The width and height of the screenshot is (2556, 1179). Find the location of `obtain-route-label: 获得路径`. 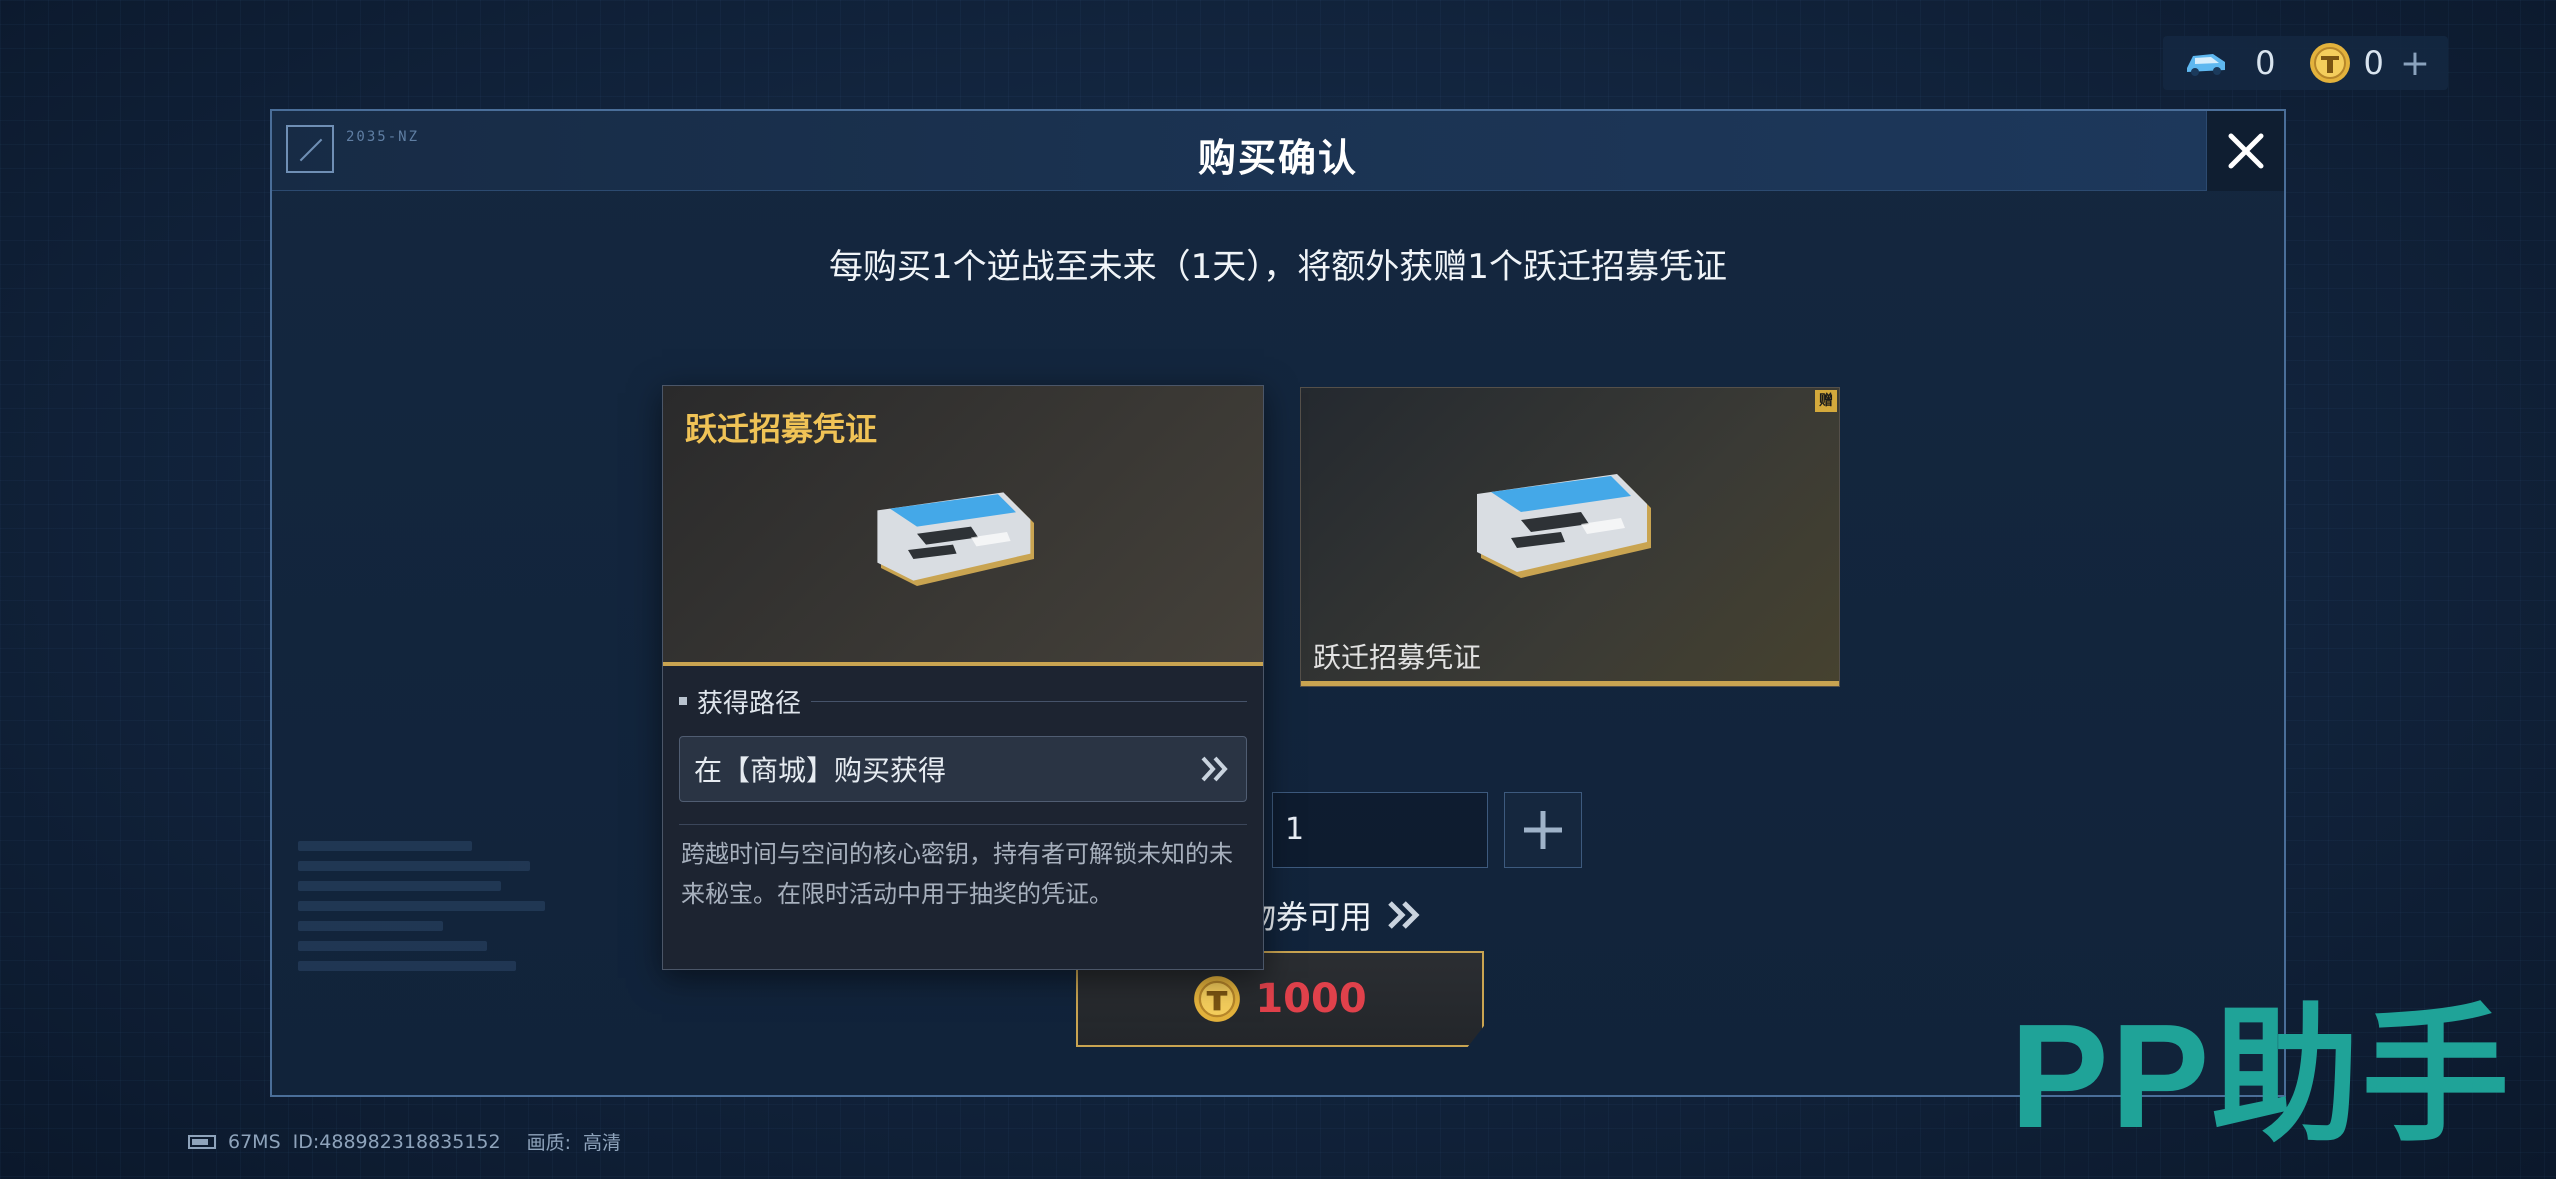

obtain-route-label: 获得路径 is located at coordinates (749, 703).